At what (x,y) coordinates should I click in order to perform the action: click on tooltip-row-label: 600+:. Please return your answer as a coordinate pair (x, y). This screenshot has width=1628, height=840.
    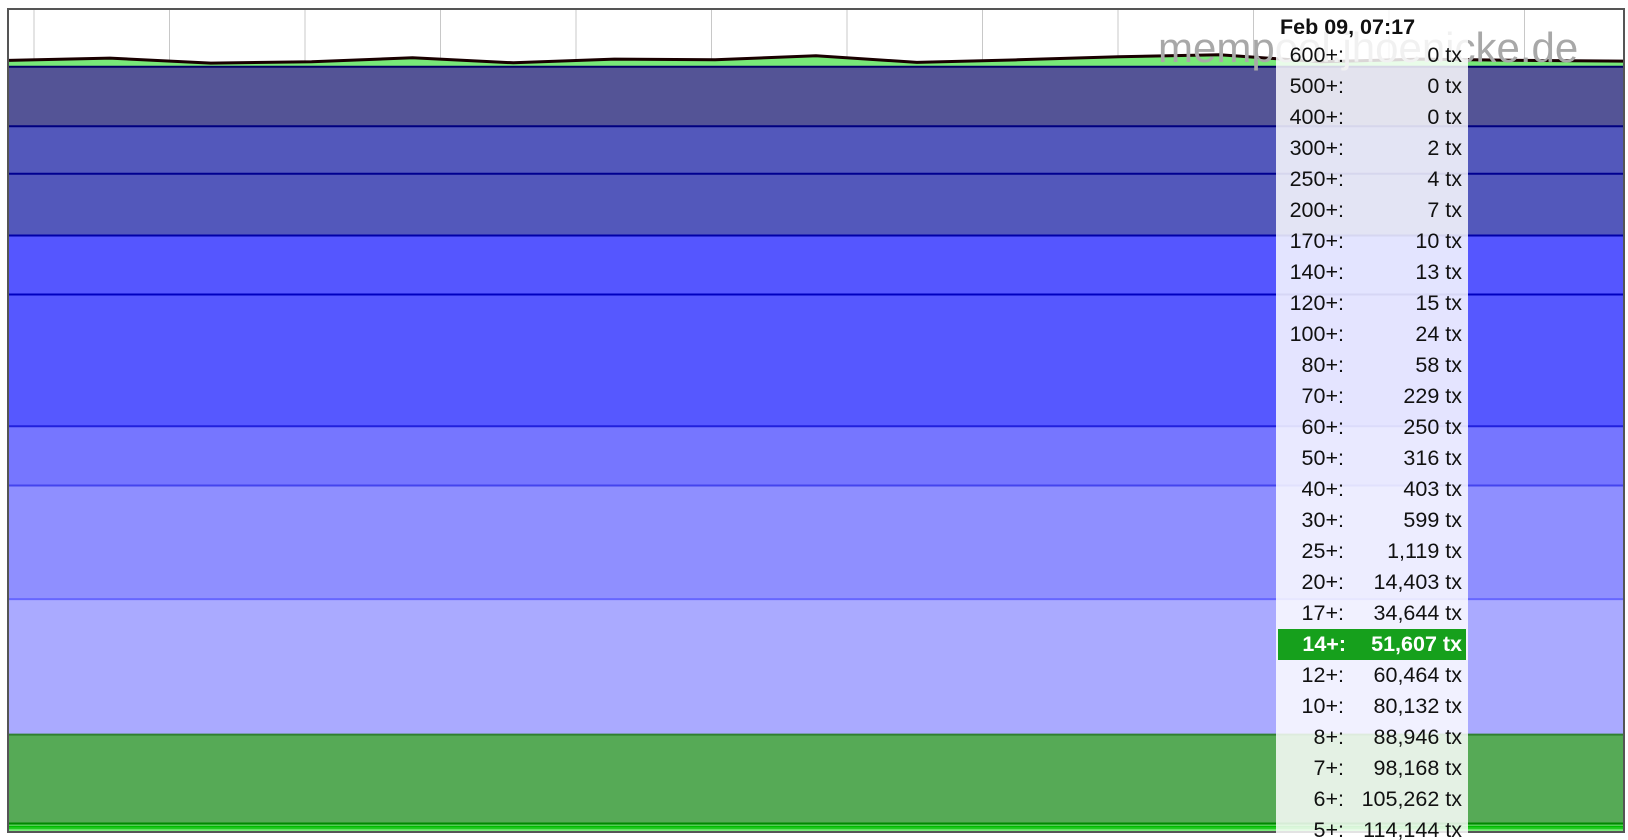
    Looking at the image, I should click on (1316, 55).